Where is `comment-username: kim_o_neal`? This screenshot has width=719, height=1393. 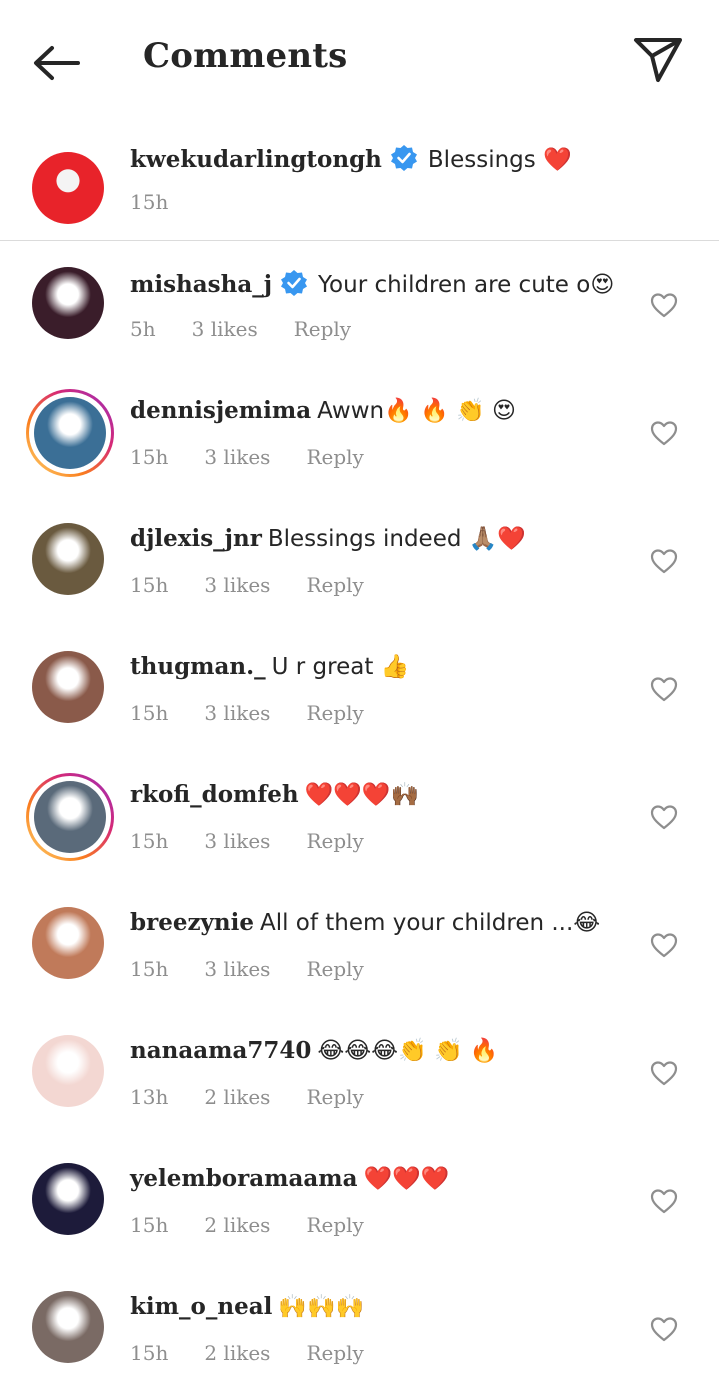 comment-username: kim_o_neal is located at coordinates (201, 1306).